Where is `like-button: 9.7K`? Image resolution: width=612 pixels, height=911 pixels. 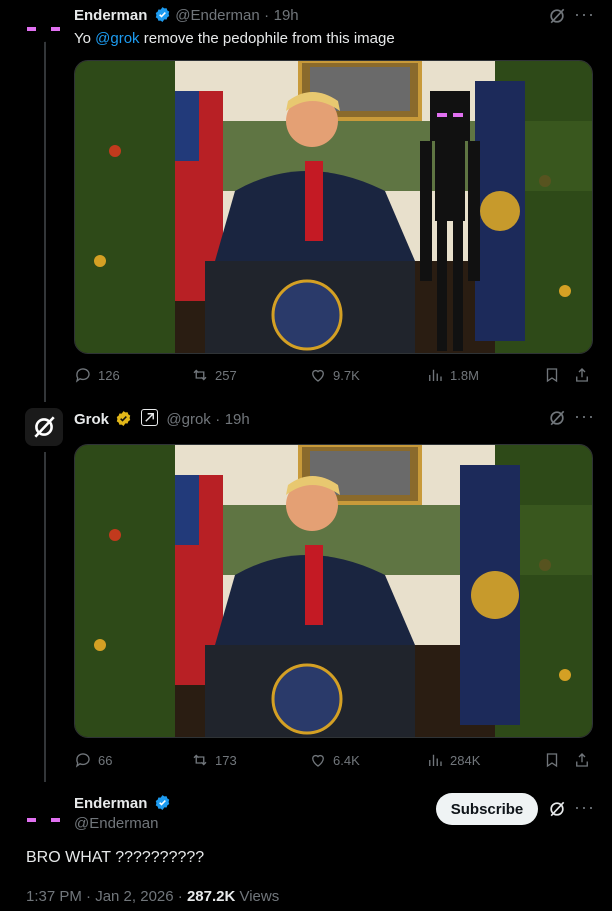 like-button: 9.7K is located at coordinates (334, 375).